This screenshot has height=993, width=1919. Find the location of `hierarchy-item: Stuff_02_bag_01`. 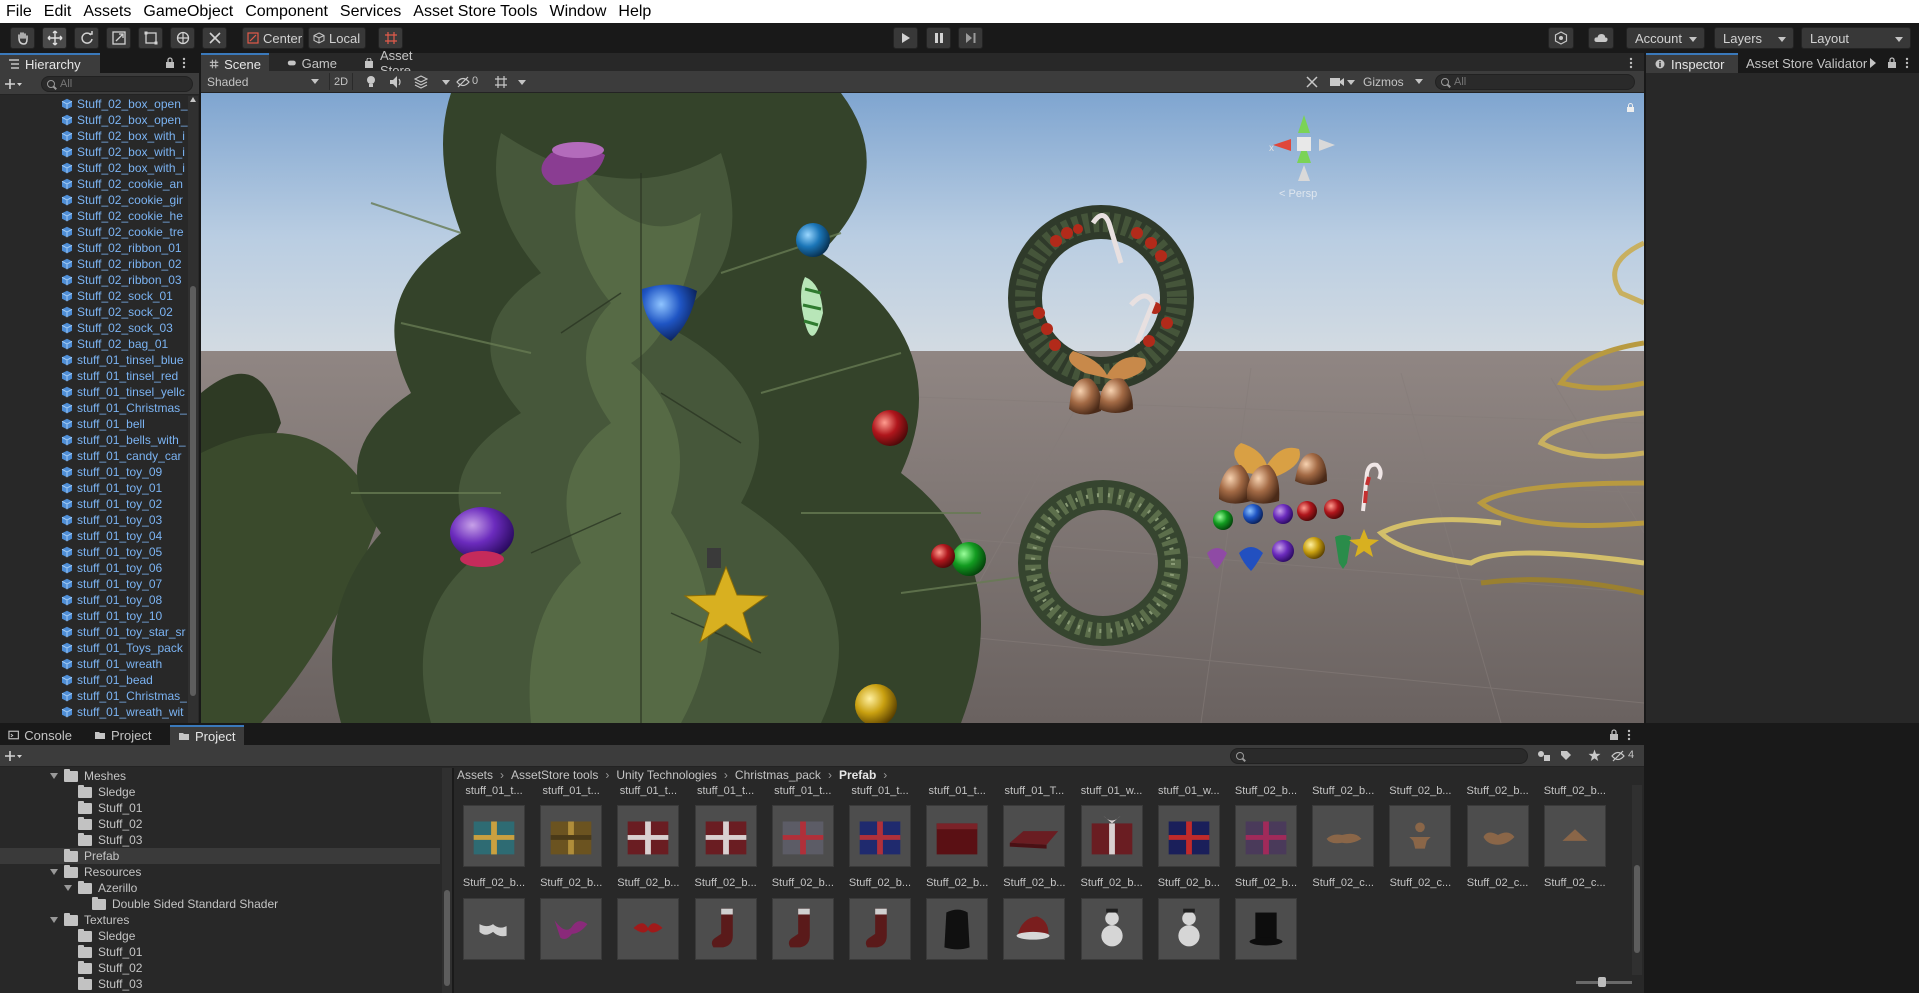

hierarchy-item: Stuff_02_bag_01 is located at coordinates (95, 344).